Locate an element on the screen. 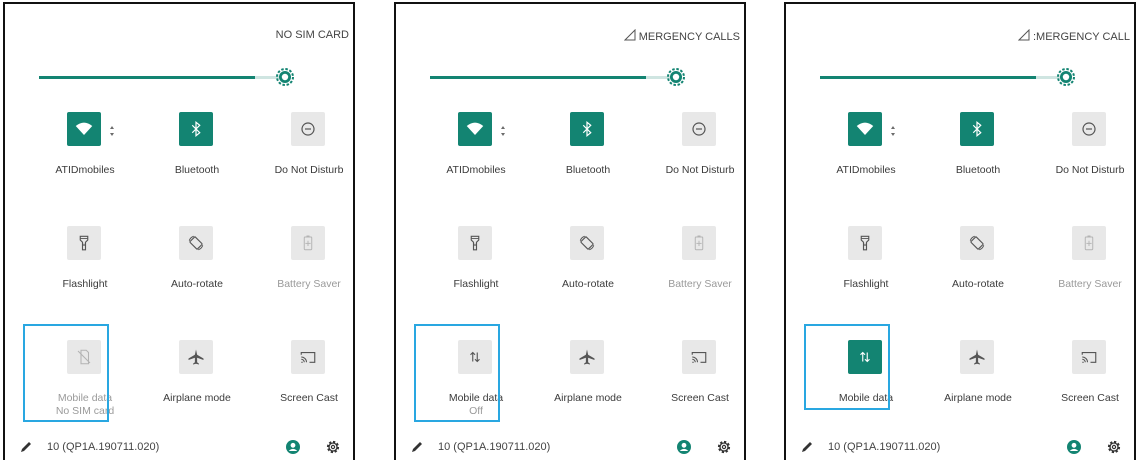 The image size is (1137, 461). tile-label-text: Bluetooth is located at coordinates (588, 170).